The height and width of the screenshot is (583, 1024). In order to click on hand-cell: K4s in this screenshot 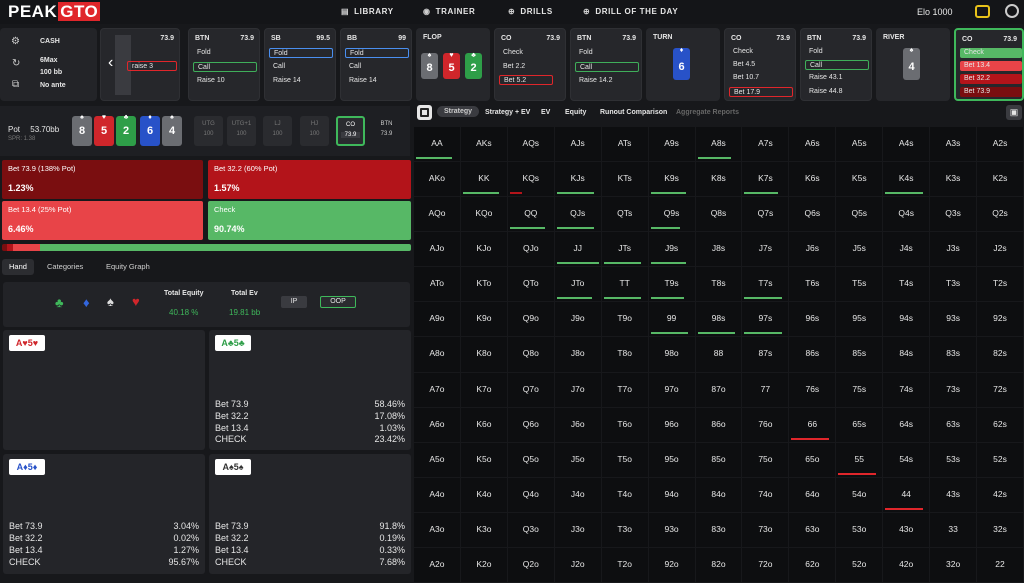, I will do `click(906, 179)`.